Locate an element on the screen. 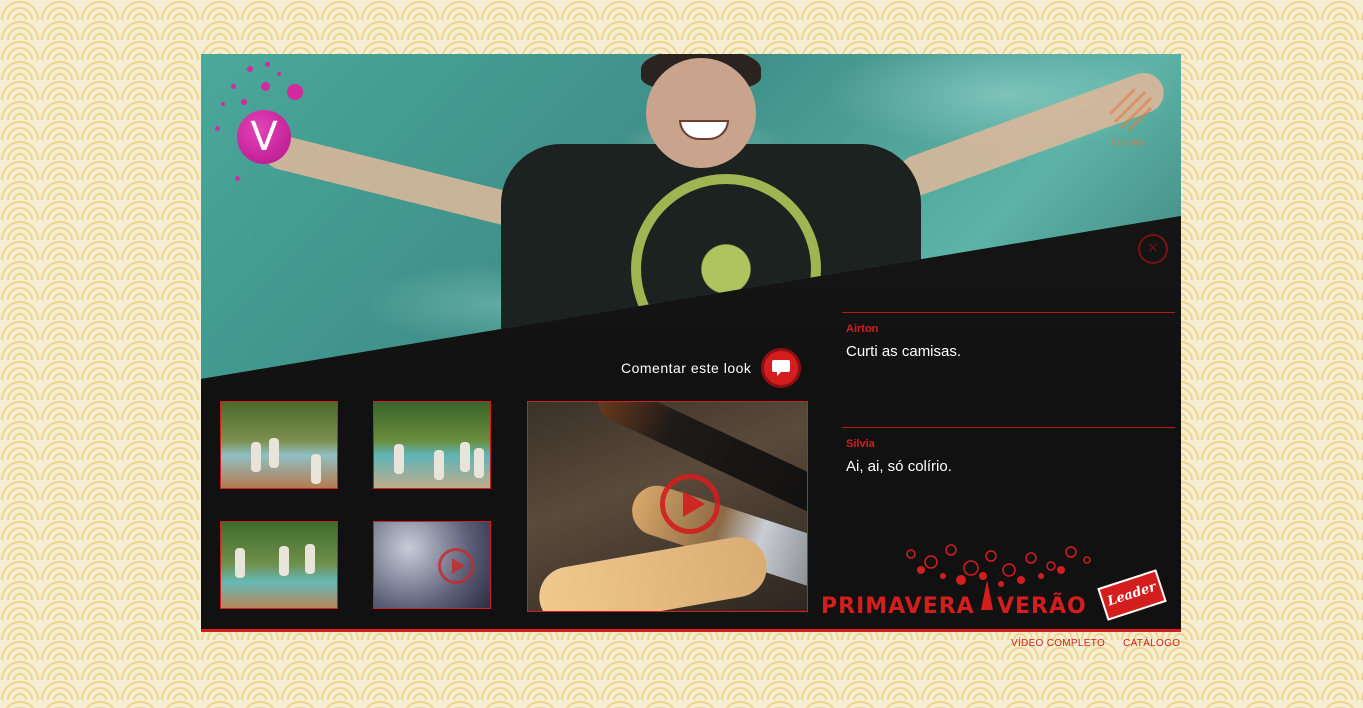  stage-bottom-line is located at coordinates (691, 630).